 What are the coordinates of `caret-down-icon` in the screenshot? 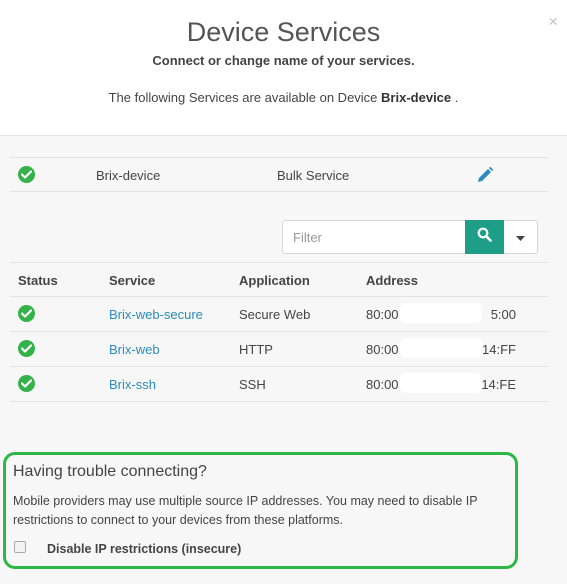 It's located at (520, 237).